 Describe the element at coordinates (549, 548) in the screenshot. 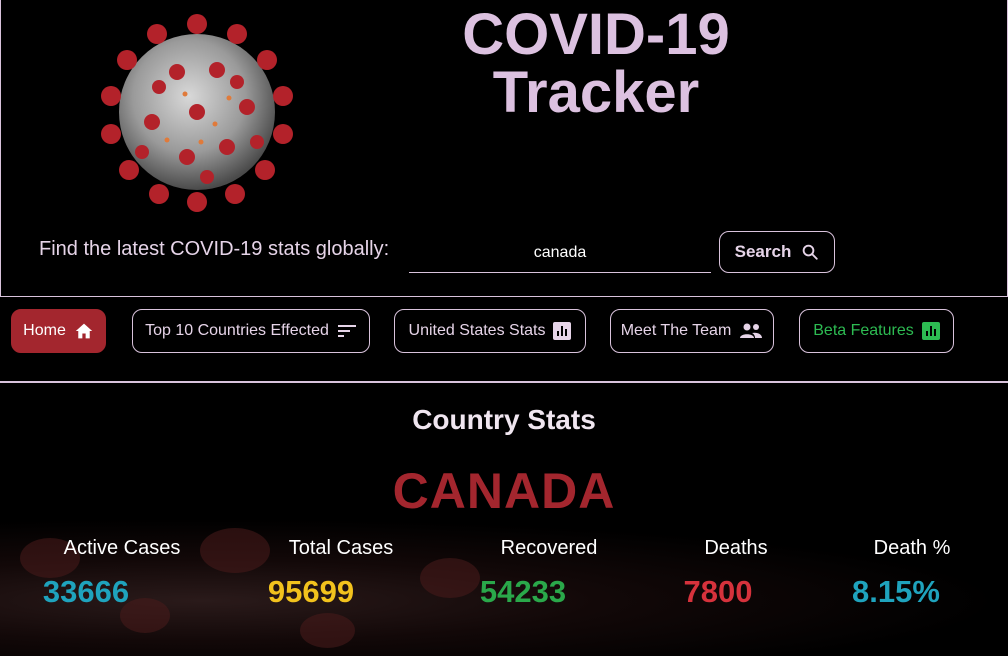

I see `stat-label-recovered: Recovered` at that location.